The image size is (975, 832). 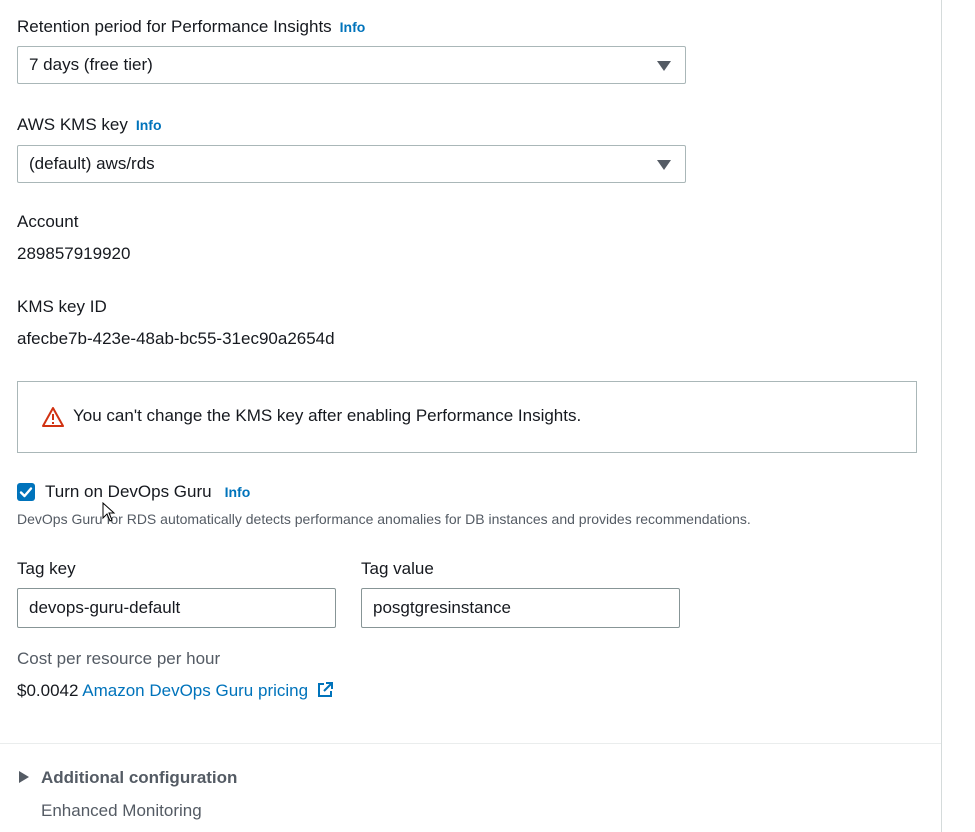 I want to click on mouse-cursor-icon, so click(x=109, y=512).